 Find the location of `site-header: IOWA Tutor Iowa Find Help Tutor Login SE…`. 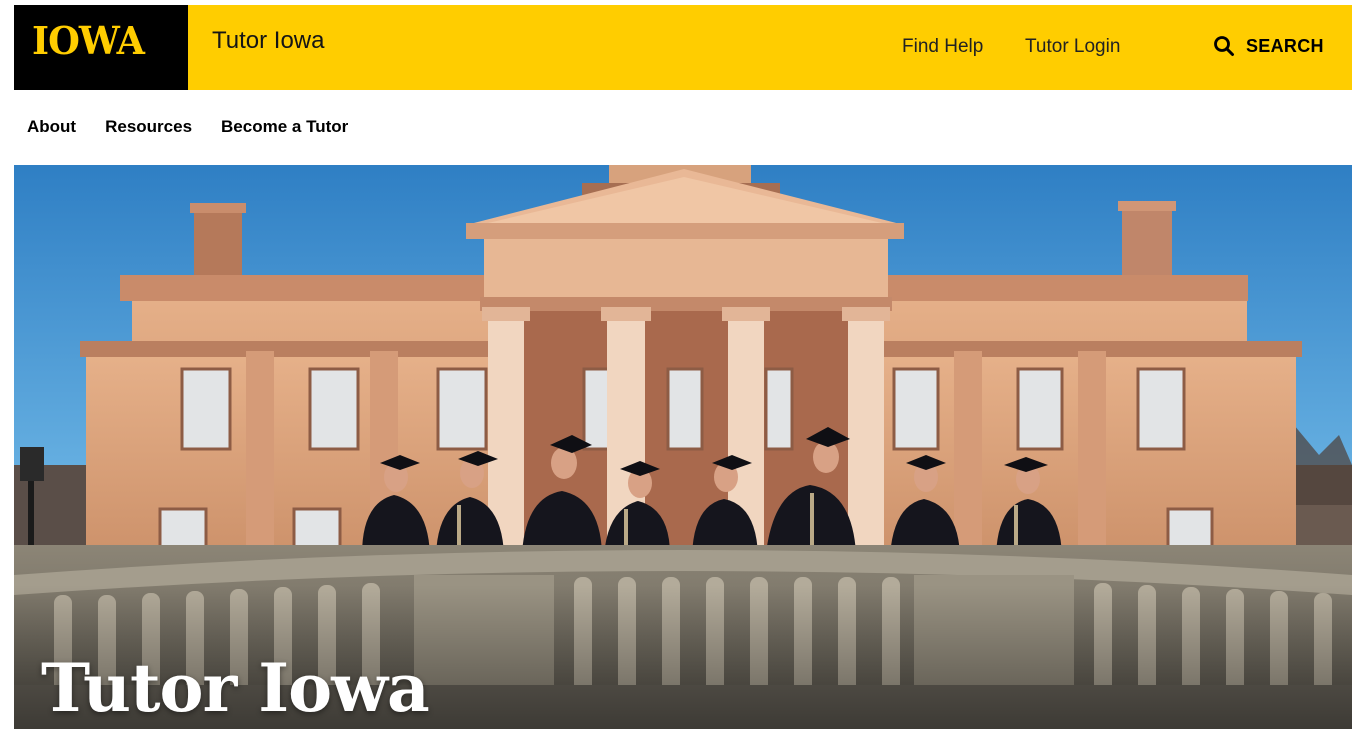

site-header: IOWA Tutor Iowa Find Help Tutor Login SE… is located at coordinates (683, 47).